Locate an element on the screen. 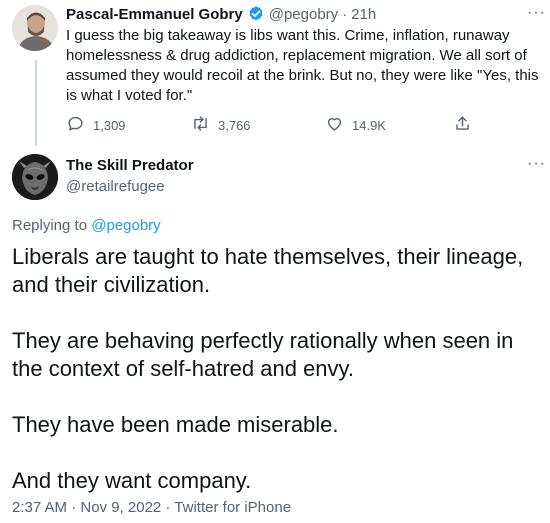  author-name: The Skill Predator is located at coordinates (130, 165).